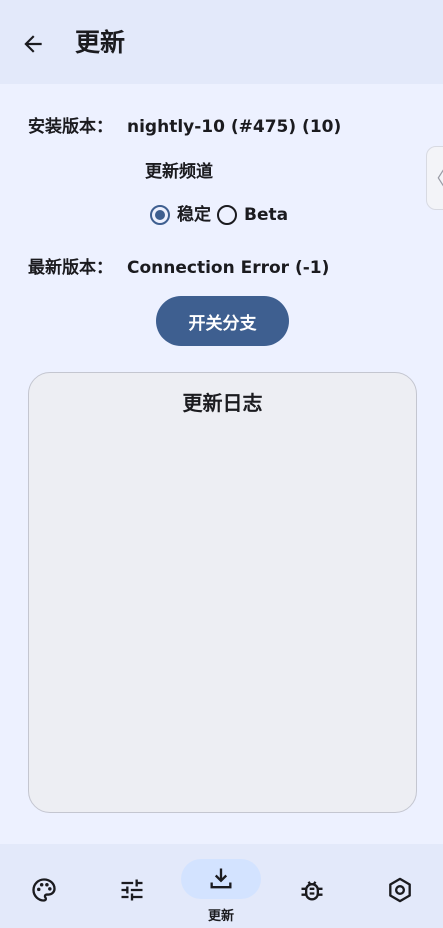  I want to click on back-button, so click(33, 44).